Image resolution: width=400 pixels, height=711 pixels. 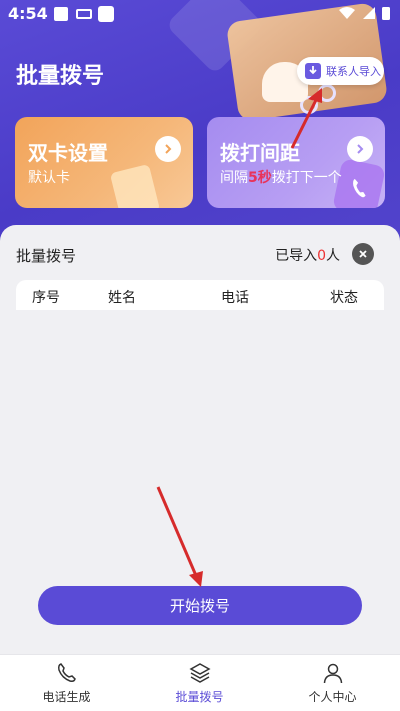 I want to click on interval-seconds: 5秒, so click(x=260, y=178).